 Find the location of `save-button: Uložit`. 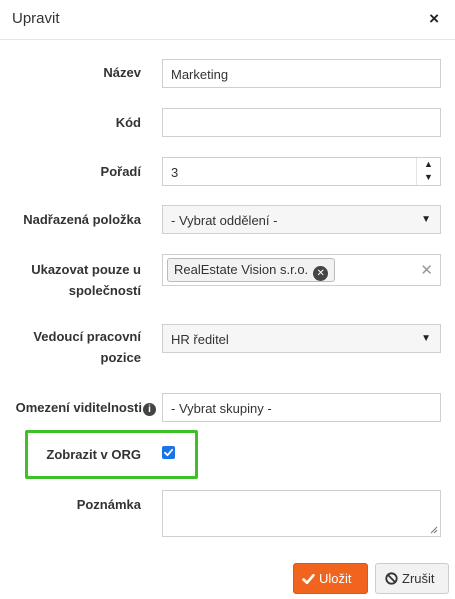

save-button: Uložit is located at coordinates (330, 578).